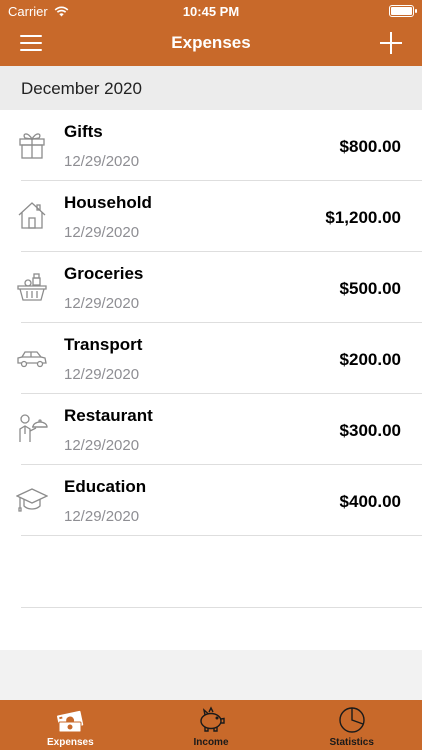  What do you see at coordinates (104, 273) in the screenshot?
I see `expense-name: Groceries` at bounding box center [104, 273].